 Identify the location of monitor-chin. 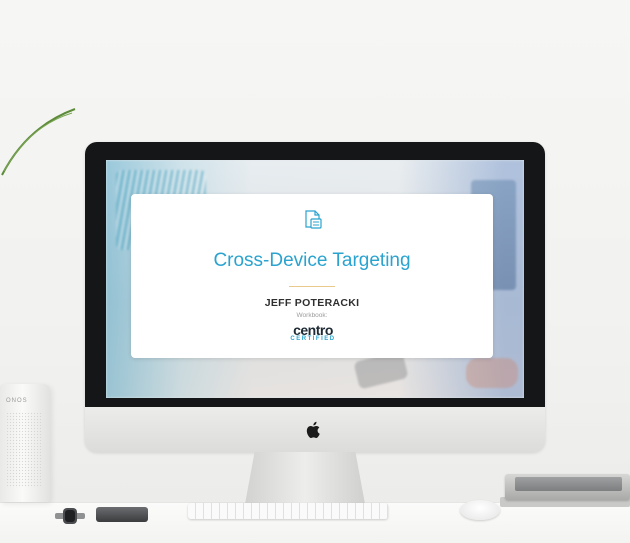
(315, 429).